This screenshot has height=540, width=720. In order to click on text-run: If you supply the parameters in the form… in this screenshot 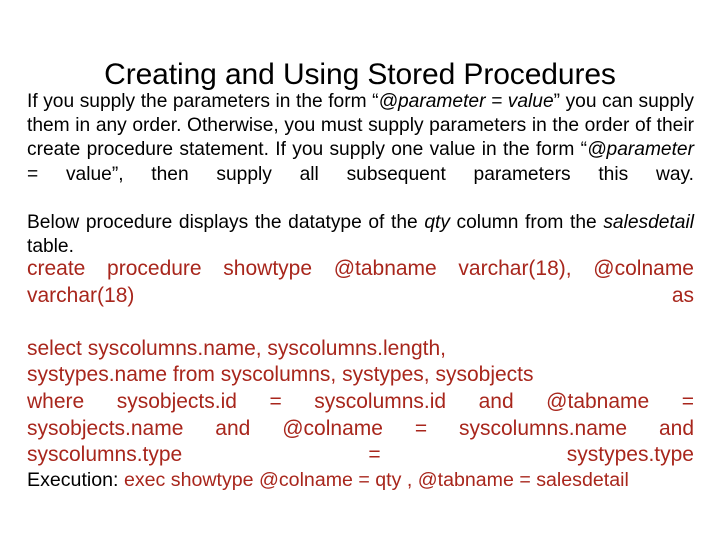, I will do `click(203, 101)`.